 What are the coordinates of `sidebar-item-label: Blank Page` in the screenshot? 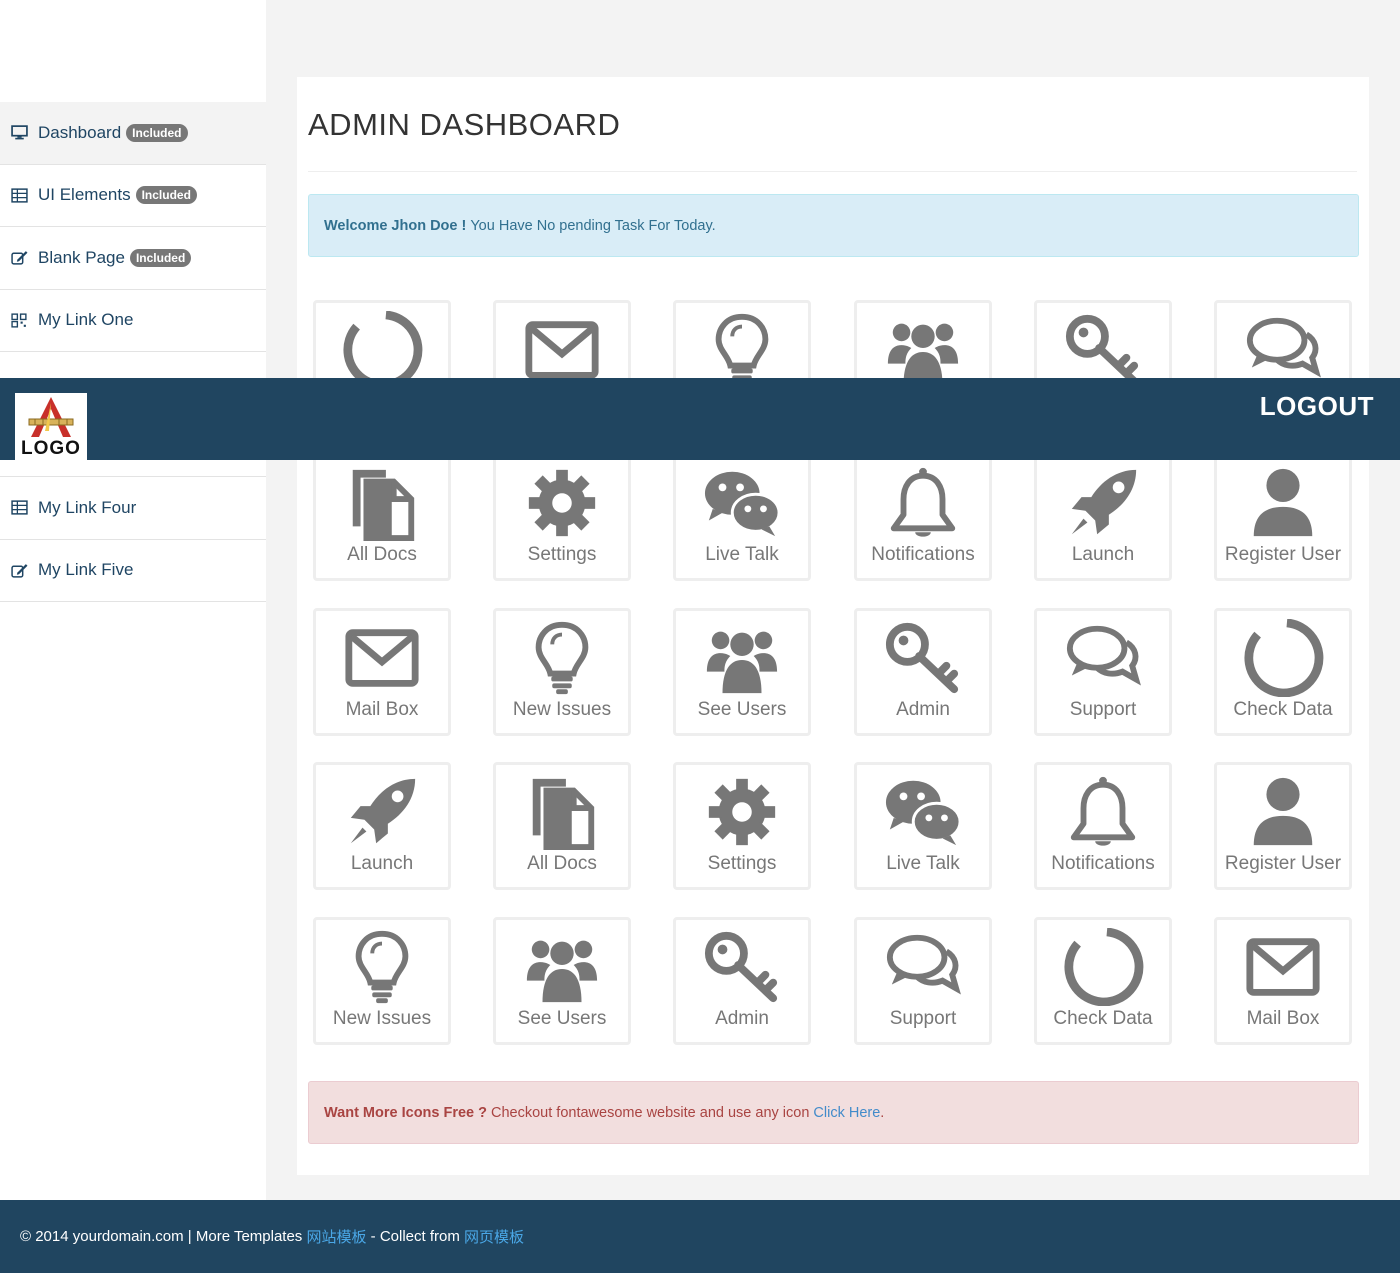 It's located at (81, 257).